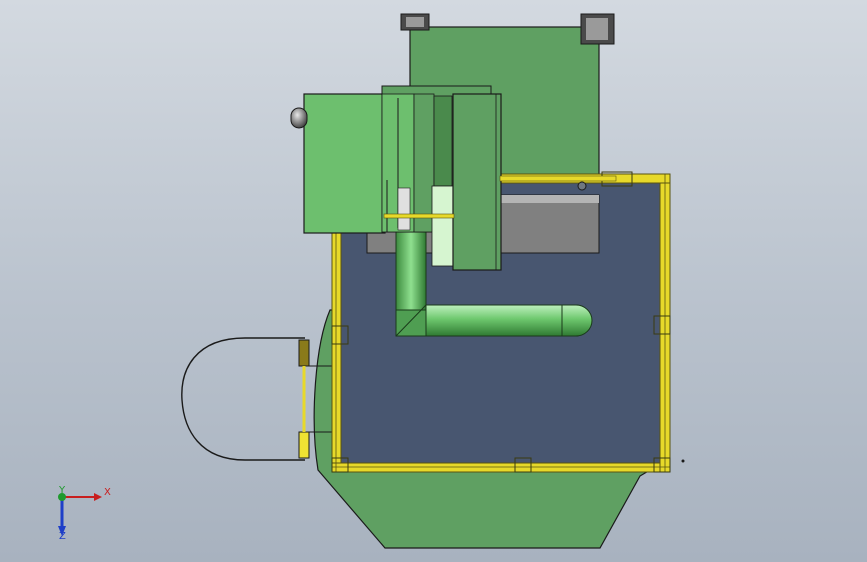 The height and width of the screenshot is (562, 867). Describe the element at coordinates (502, 320) in the screenshot. I see `pipe-horizontal` at that location.